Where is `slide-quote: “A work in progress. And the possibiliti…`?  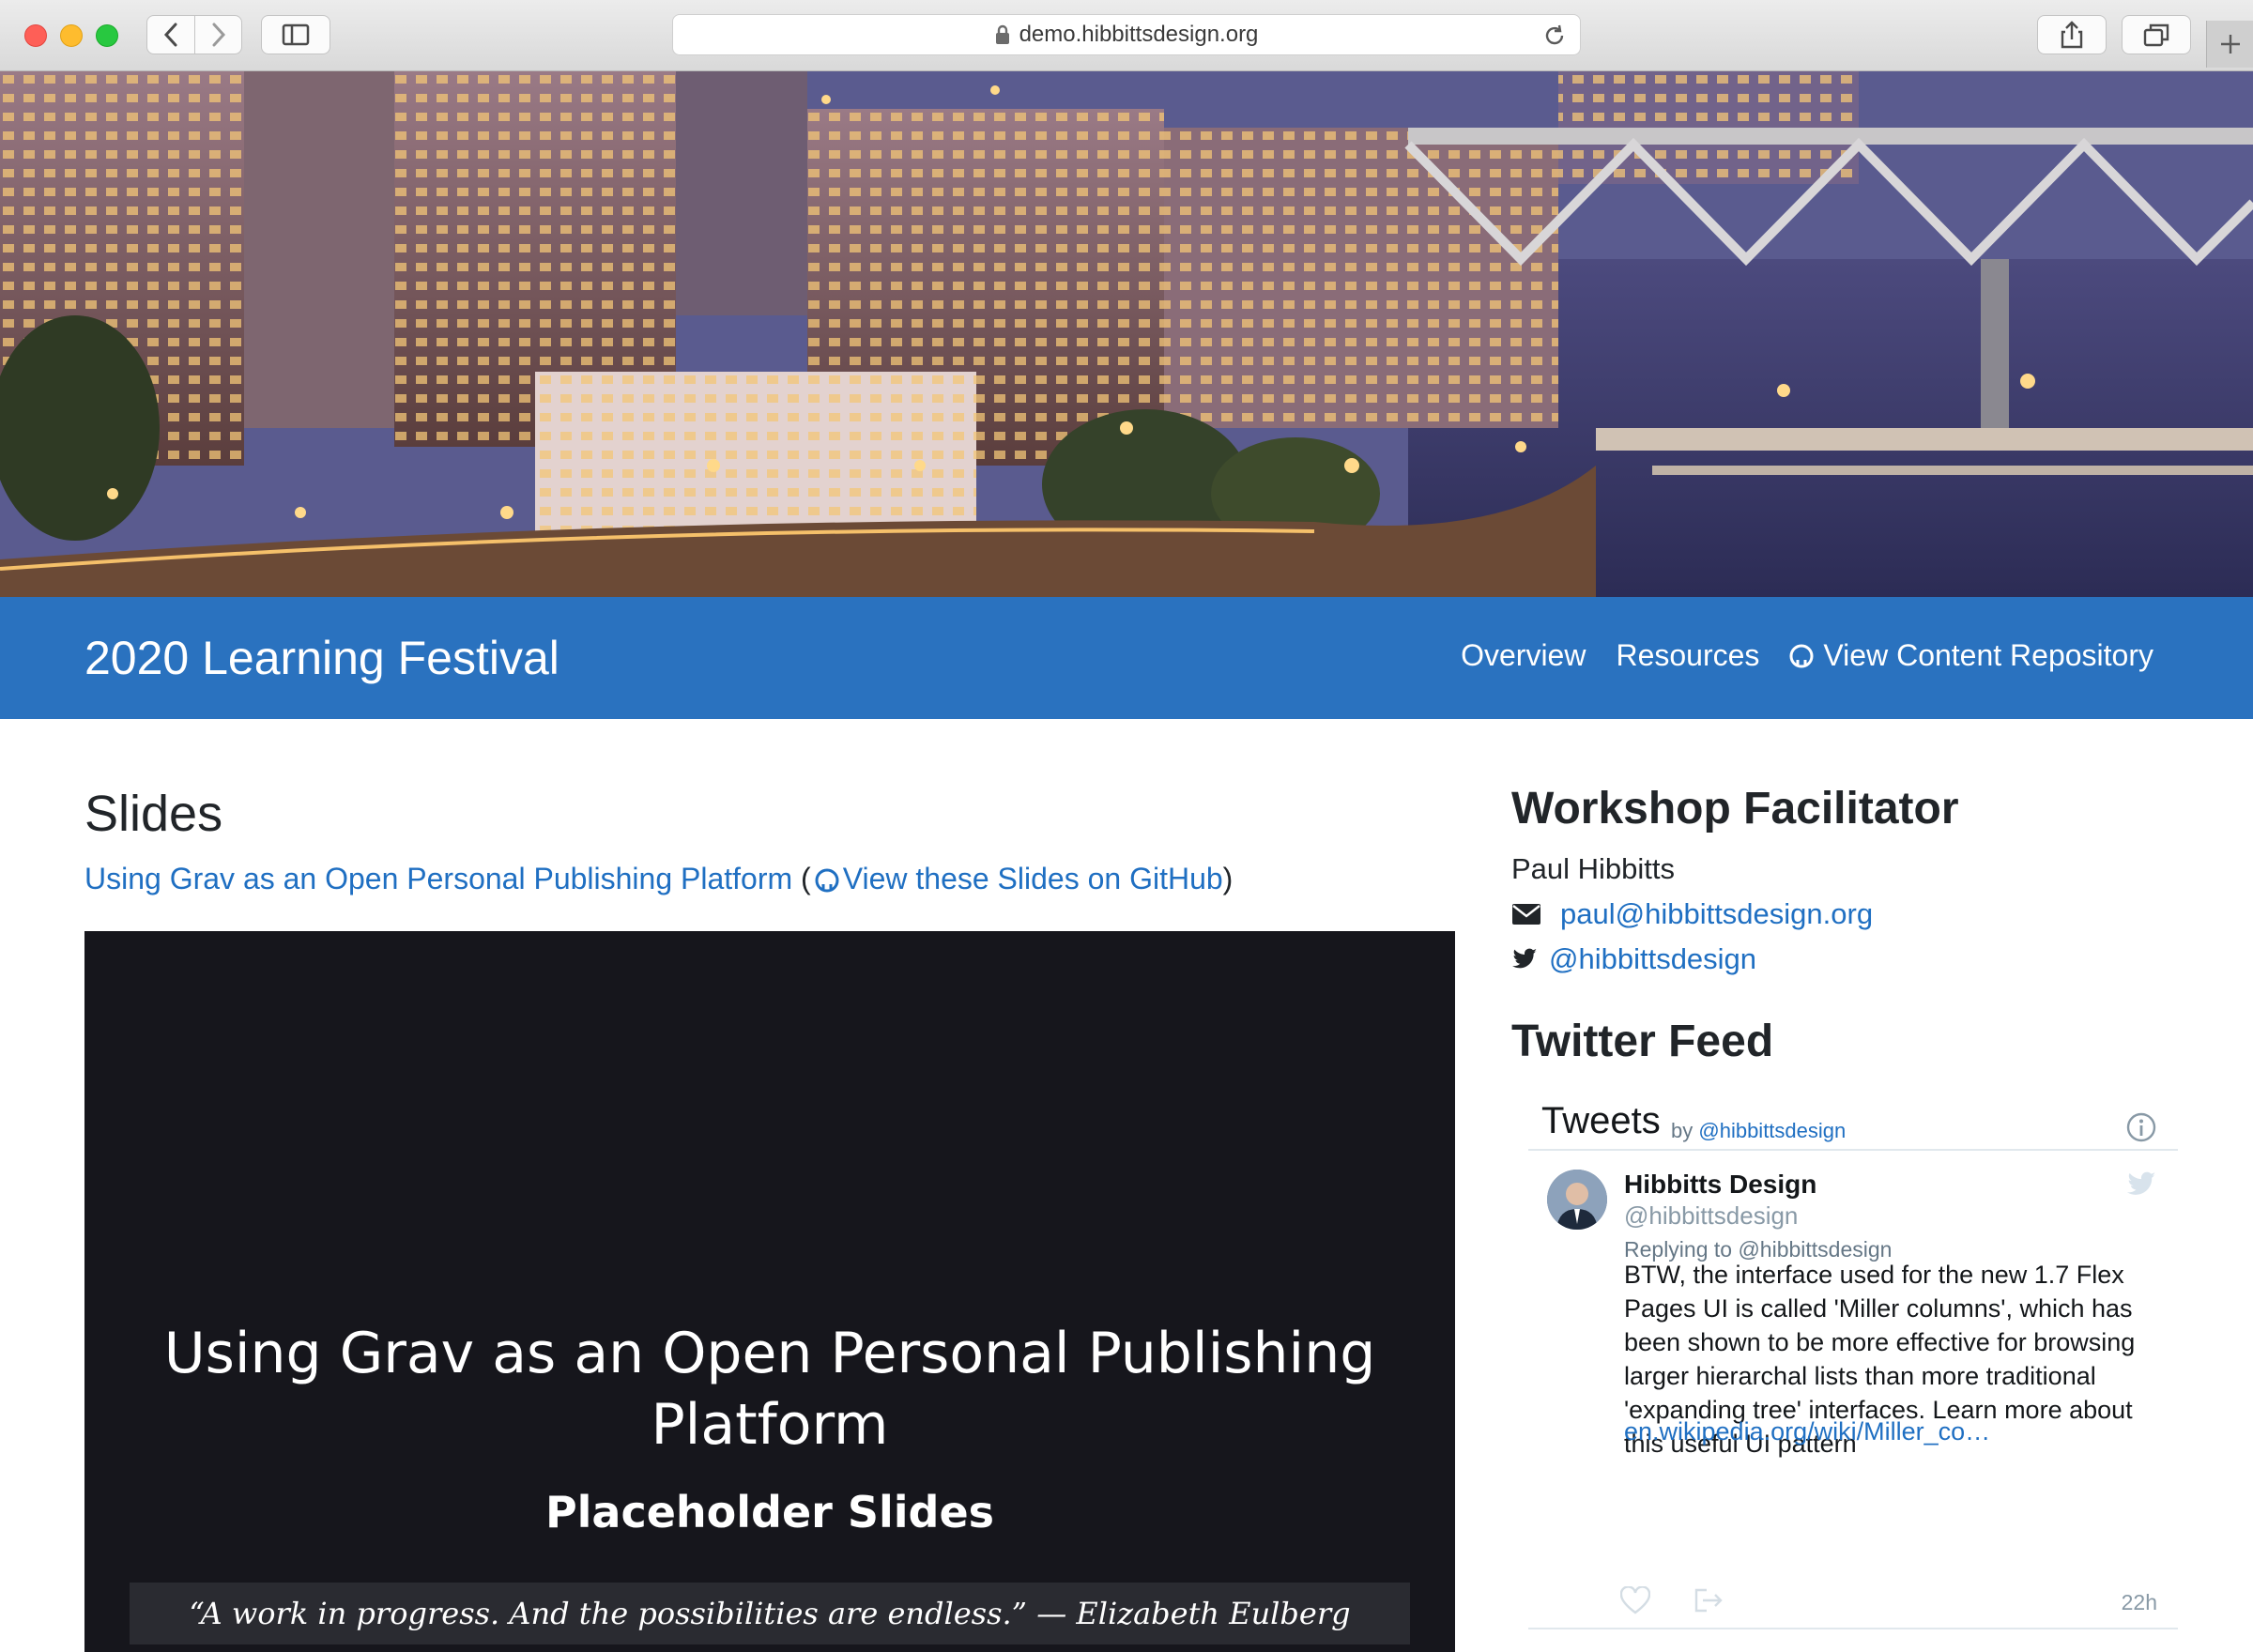 slide-quote: “A work in progress. And the possibiliti… is located at coordinates (770, 1613).